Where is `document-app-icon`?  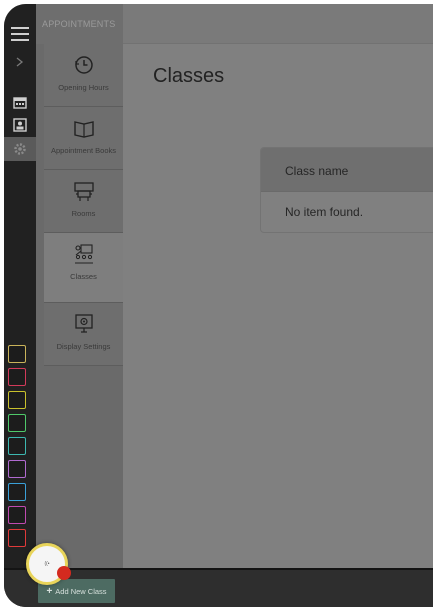
document-app-icon is located at coordinates (17, 492).